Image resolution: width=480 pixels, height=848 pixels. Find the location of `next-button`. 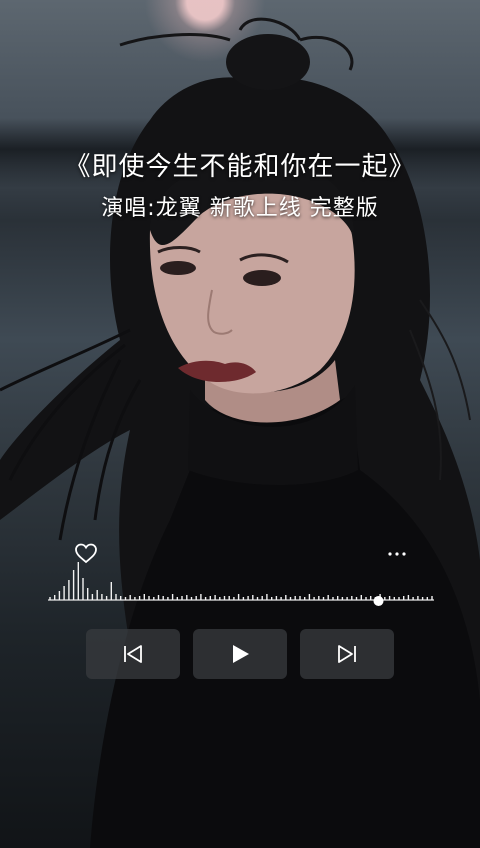

next-button is located at coordinates (347, 654).